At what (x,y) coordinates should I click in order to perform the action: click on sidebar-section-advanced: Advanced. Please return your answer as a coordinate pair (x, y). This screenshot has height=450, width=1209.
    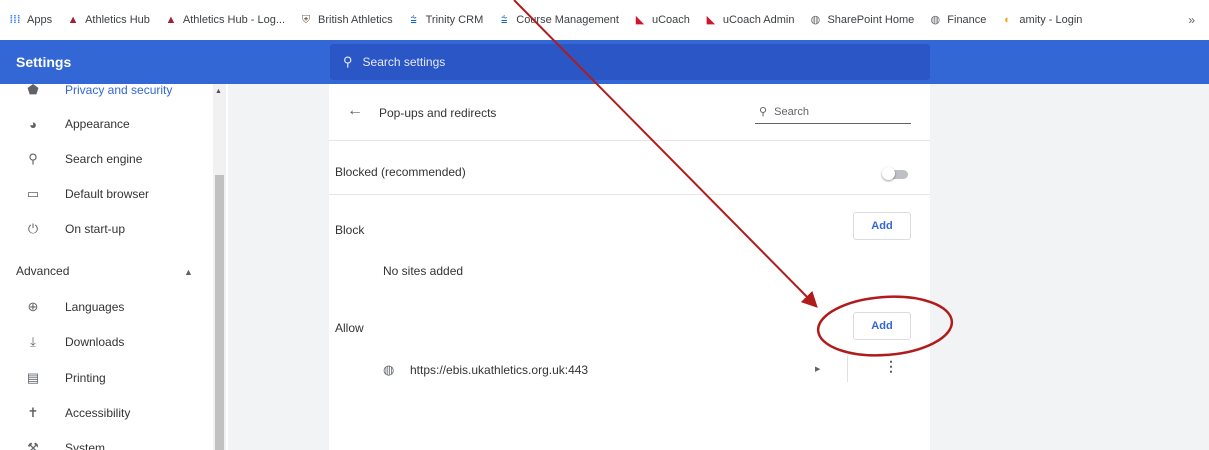
    Looking at the image, I should click on (42, 271).